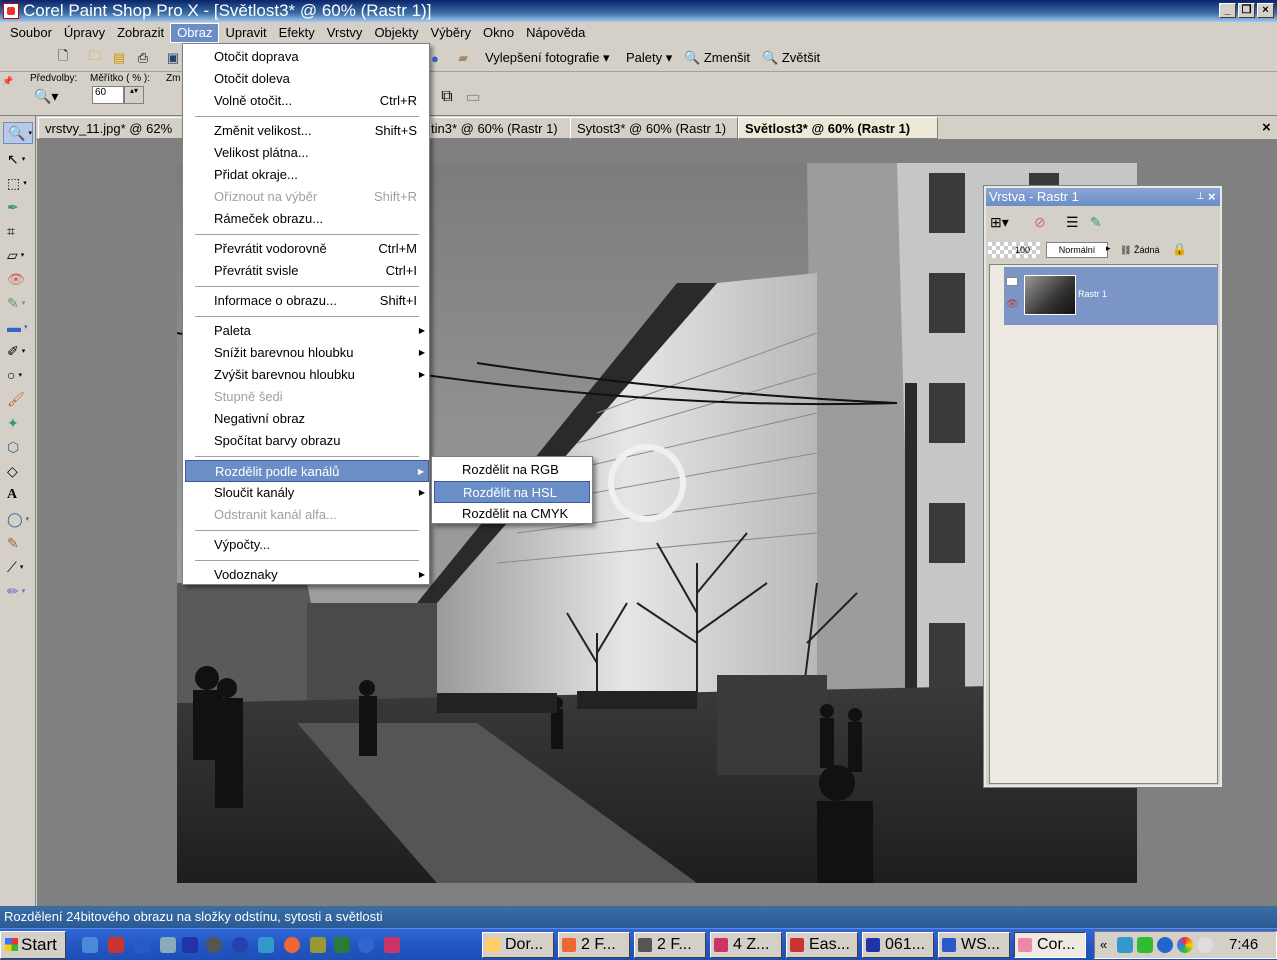  Describe the element at coordinates (307, 471) in the screenshot. I see `menu-item-split-channel: Rozdělit podle kanálů ▶` at that location.